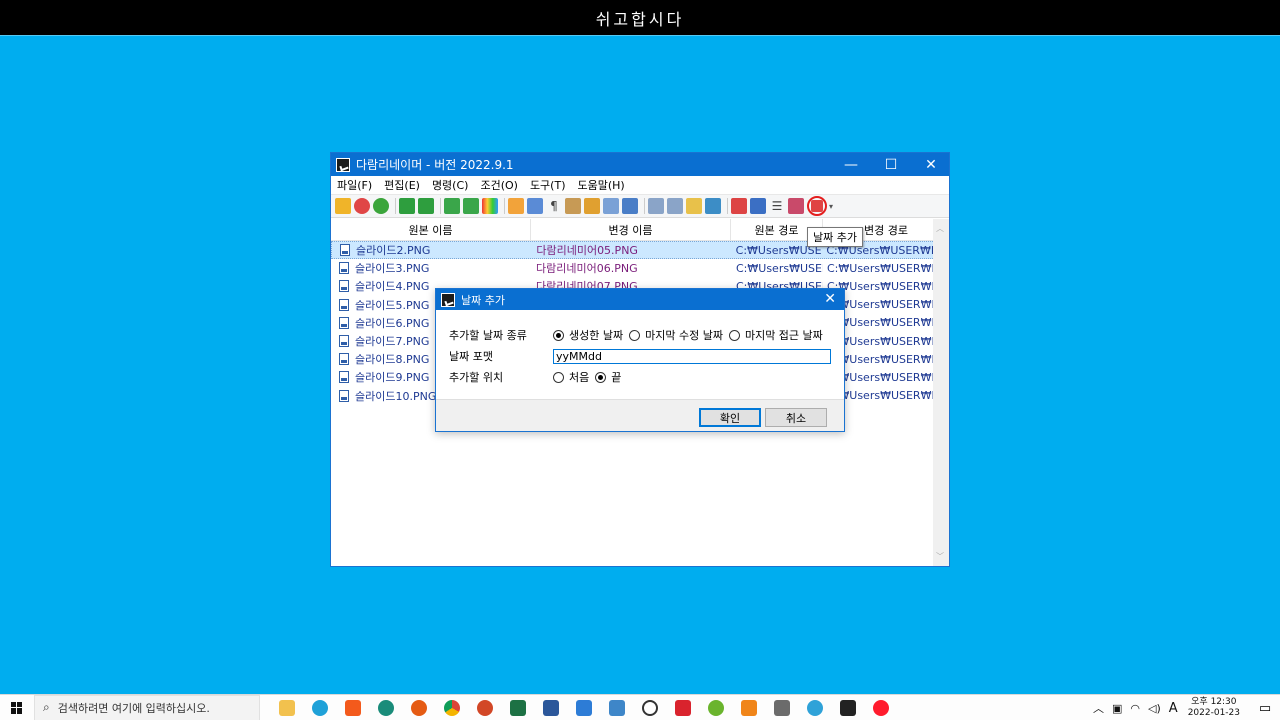  Describe the element at coordinates (558, 377) in the screenshot. I see `radio-start-indicator` at that location.